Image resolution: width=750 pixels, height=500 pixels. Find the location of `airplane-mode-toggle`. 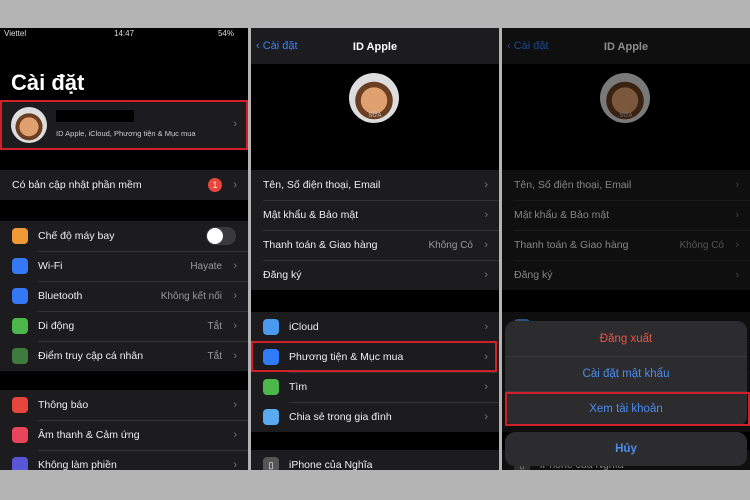

airplane-mode-toggle is located at coordinates (221, 236).